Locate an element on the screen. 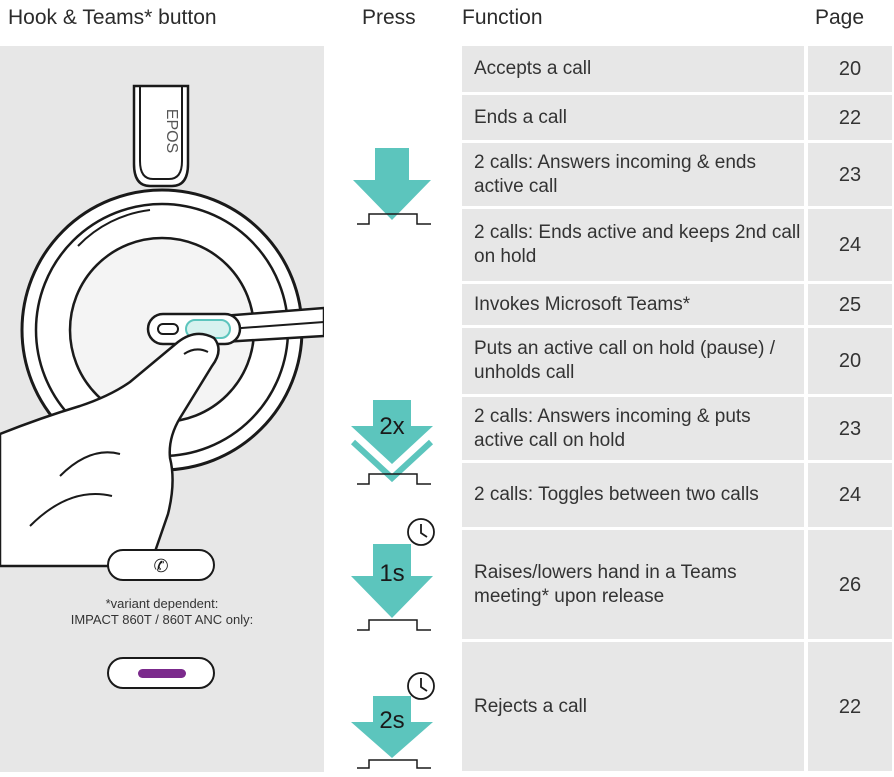  column-header-page: Page is located at coordinates (840, 17).